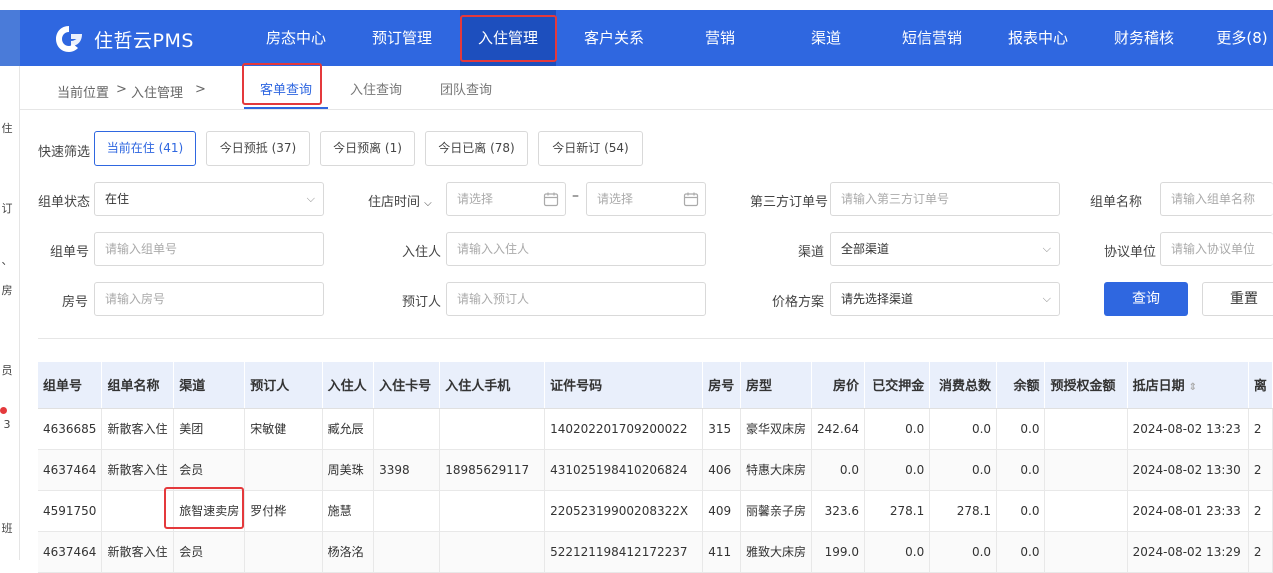  Describe the element at coordinates (1188, 552) in the screenshot. I see `table-cell: 2024-08-02 13:29` at that location.